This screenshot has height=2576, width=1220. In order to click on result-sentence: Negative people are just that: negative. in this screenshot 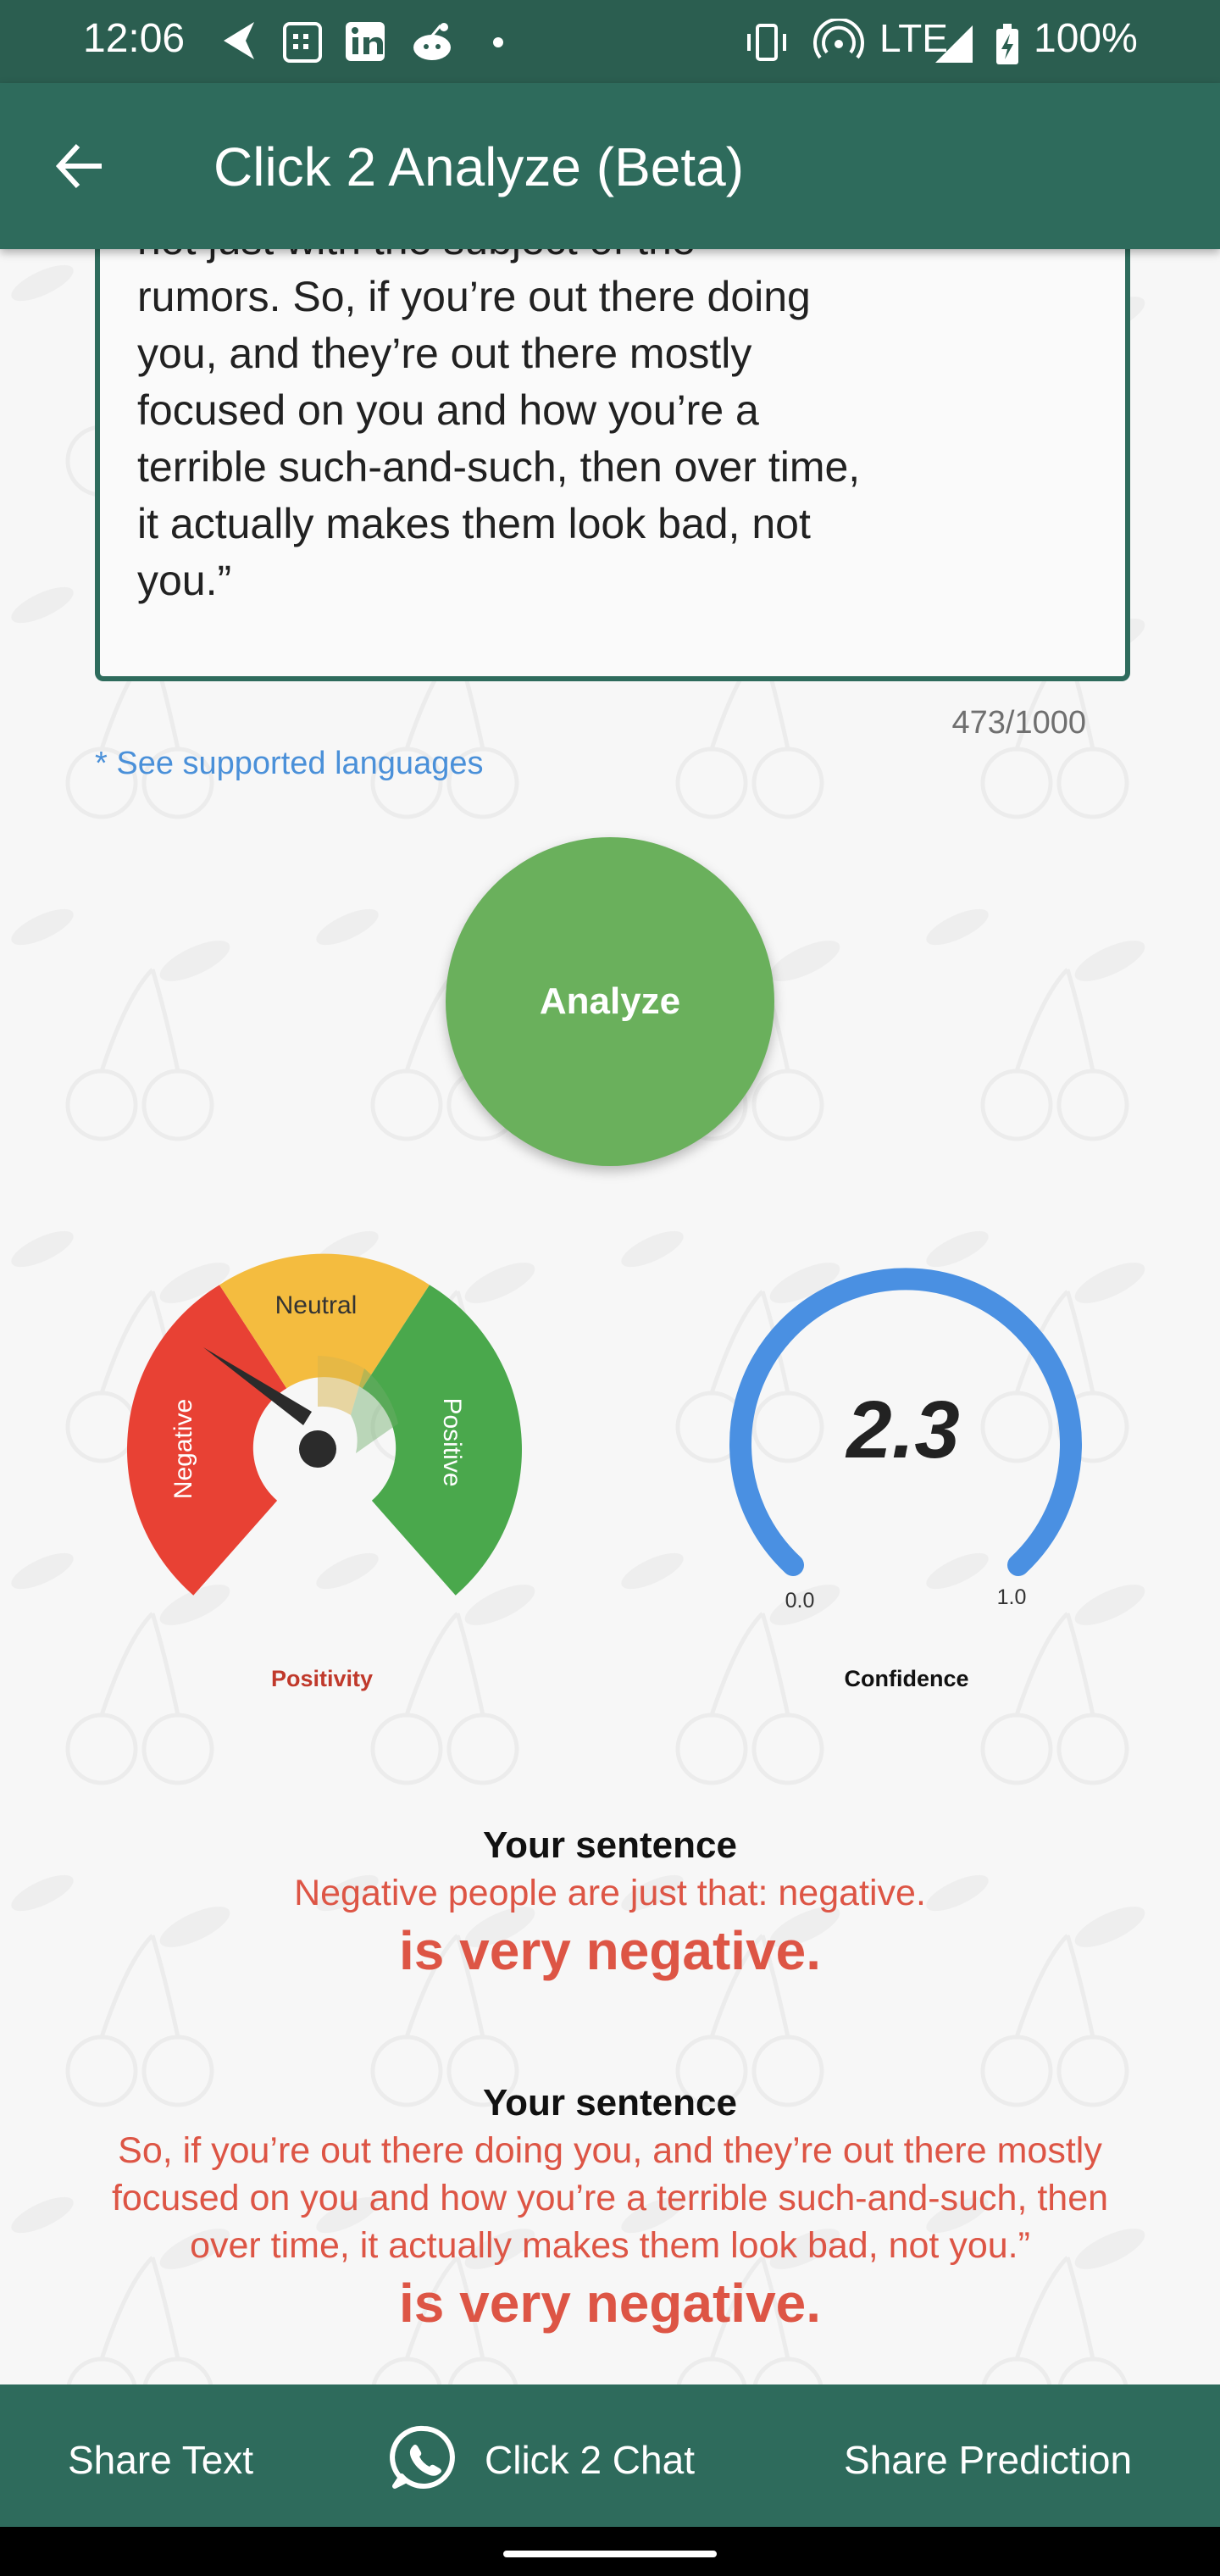, I will do `click(610, 1893)`.